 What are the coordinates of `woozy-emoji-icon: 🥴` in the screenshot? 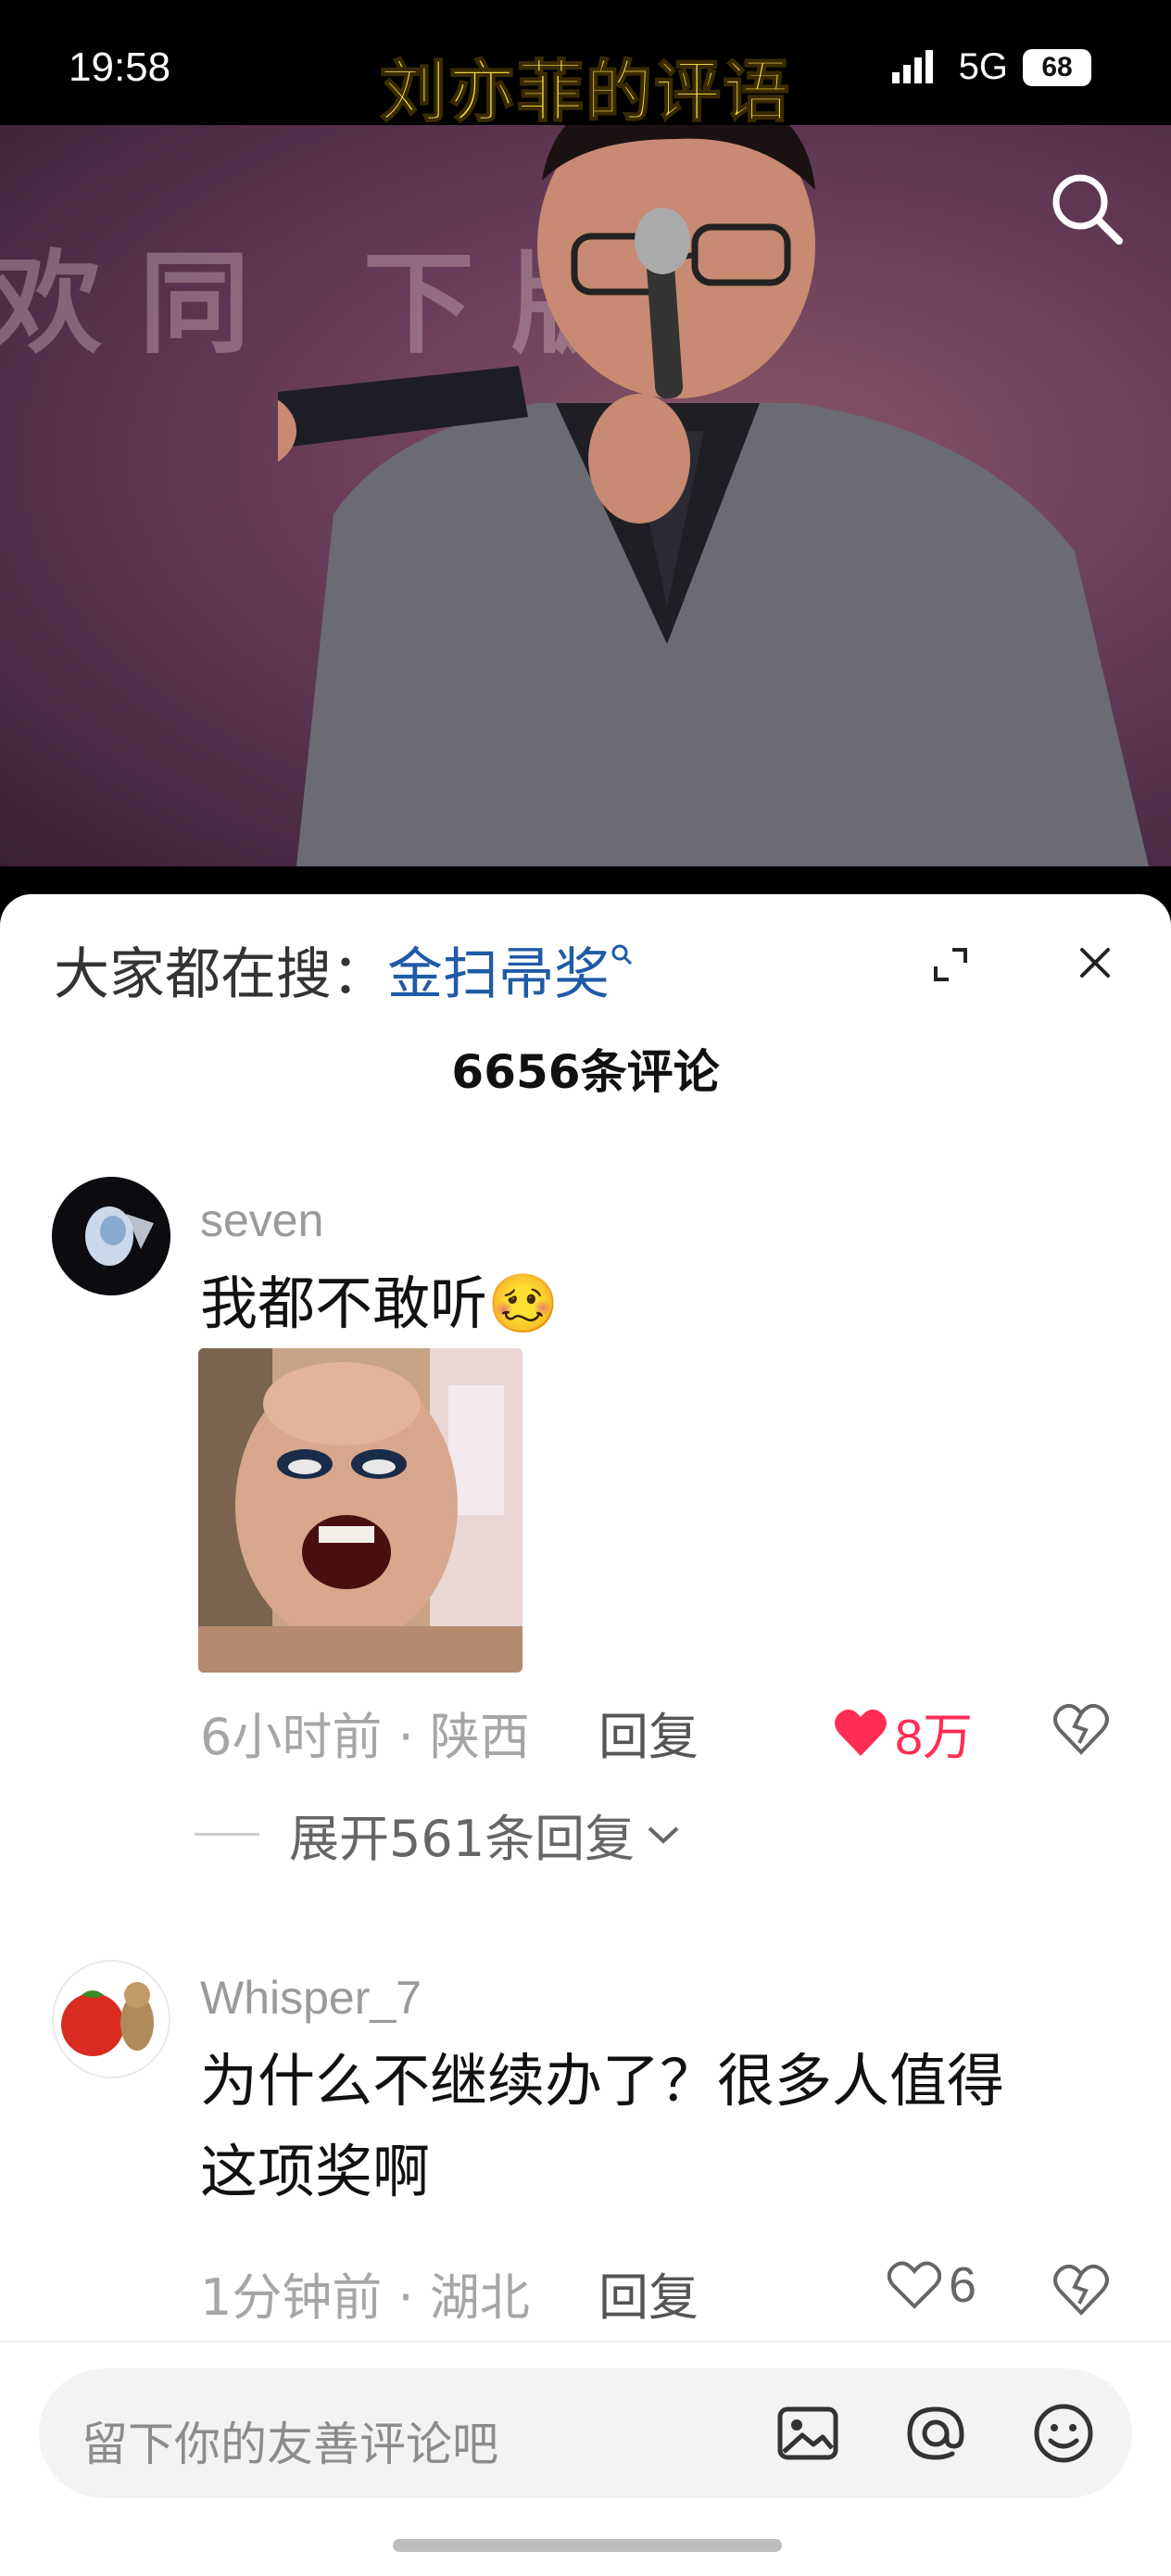 It's located at (523, 1303).